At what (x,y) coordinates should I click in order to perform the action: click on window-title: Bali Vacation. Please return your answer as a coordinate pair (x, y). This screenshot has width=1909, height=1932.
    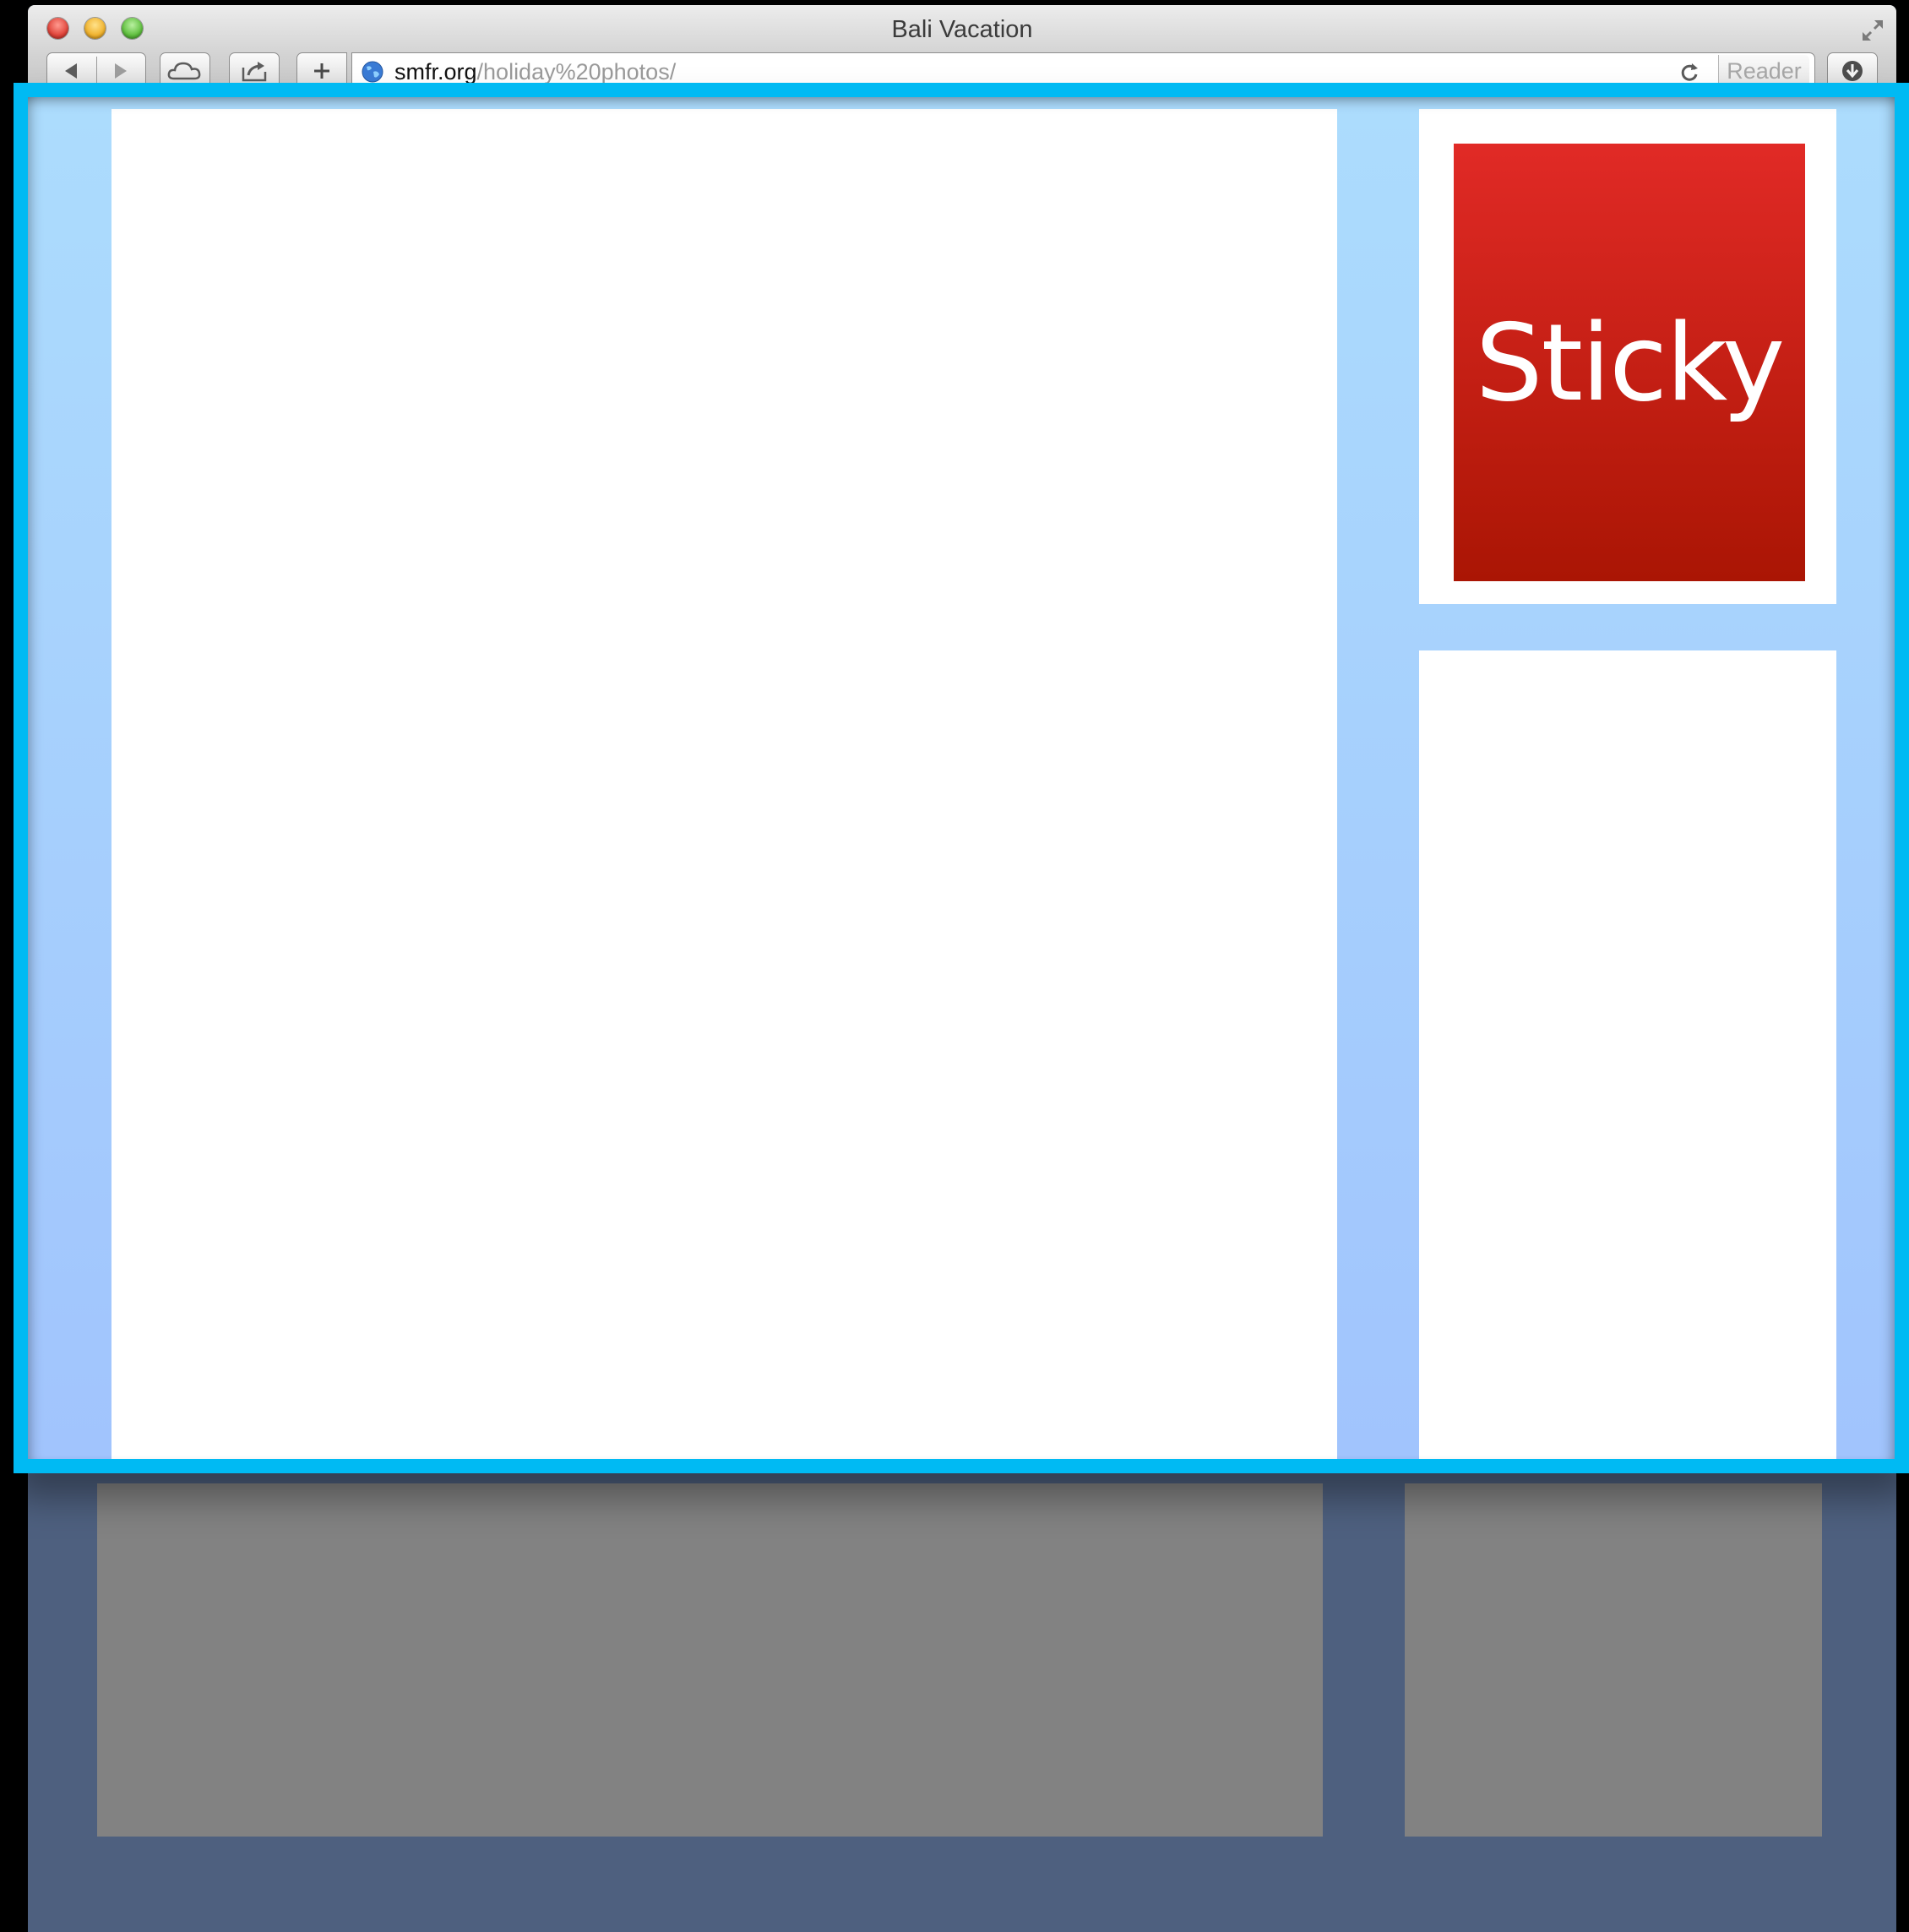
    Looking at the image, I should click on (962, 29).